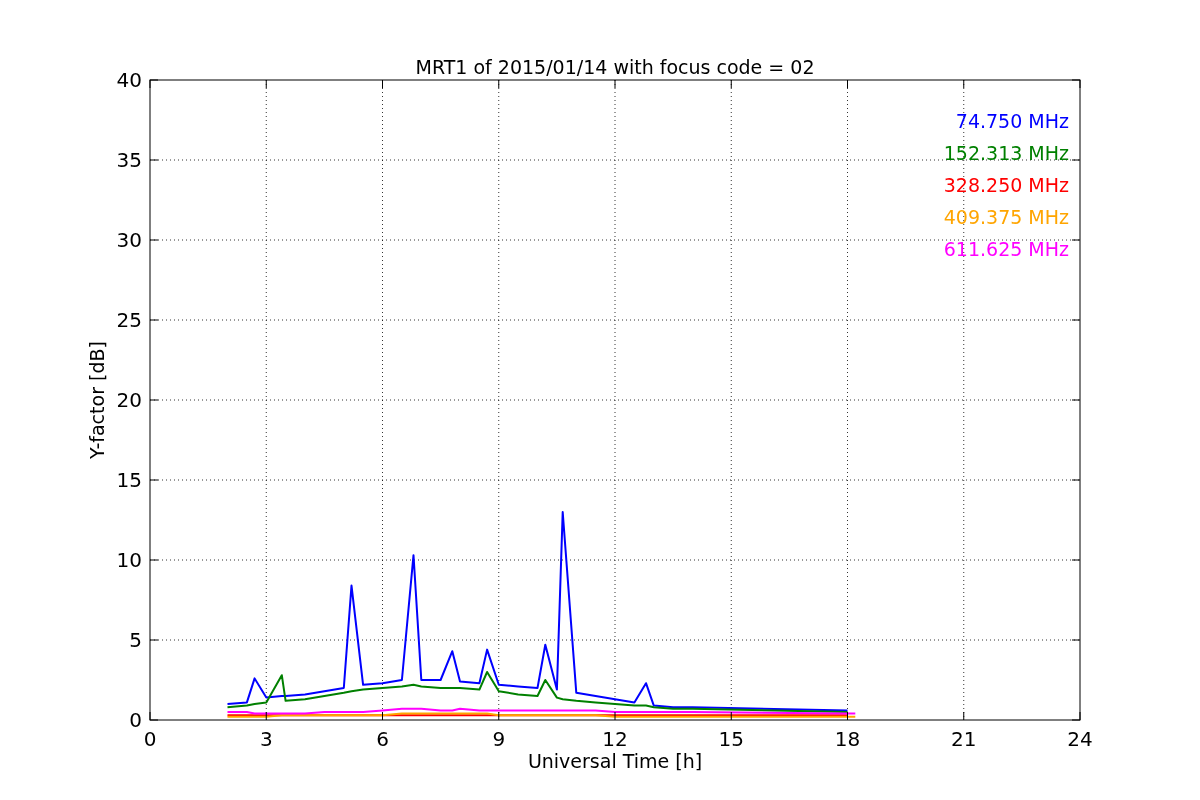  What do you see at coordinates (1012, 121) in the screenshot?
I see `legend-label: 74.750 MHz` at bounding box center [1012, 121].